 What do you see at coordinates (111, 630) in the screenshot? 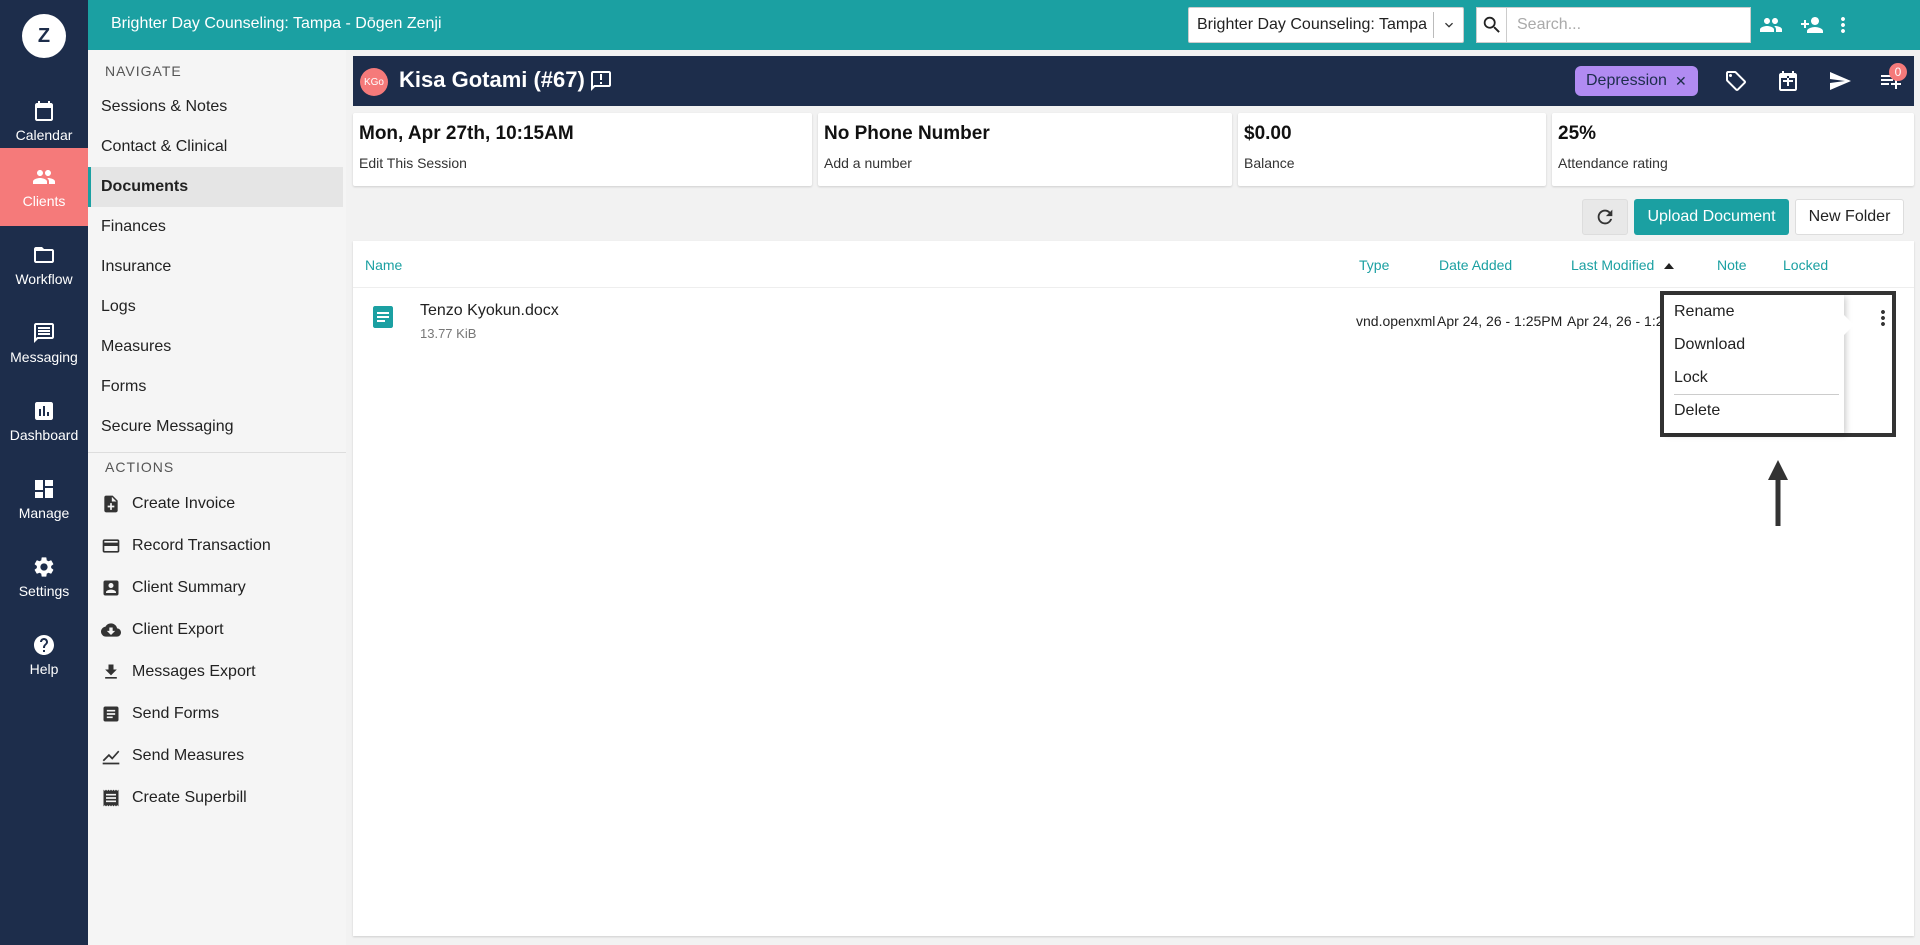
I see `cloud-download-icon` at bounding box center [111, 630].